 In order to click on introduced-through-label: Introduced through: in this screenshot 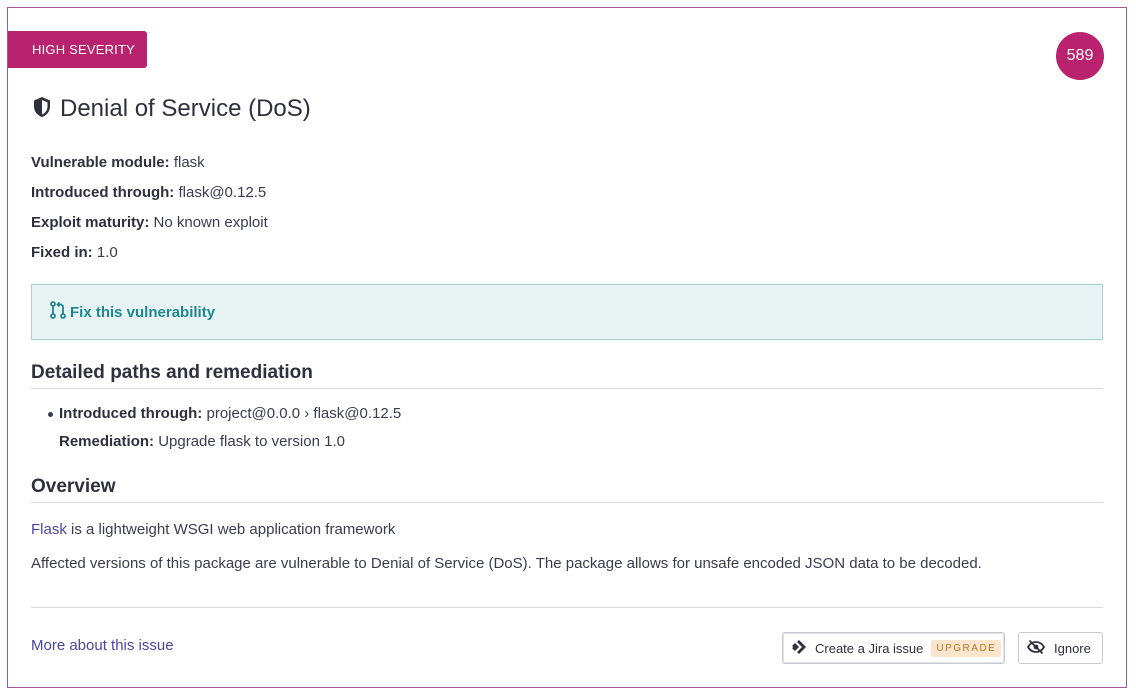, I will do `click(103, 192)`.